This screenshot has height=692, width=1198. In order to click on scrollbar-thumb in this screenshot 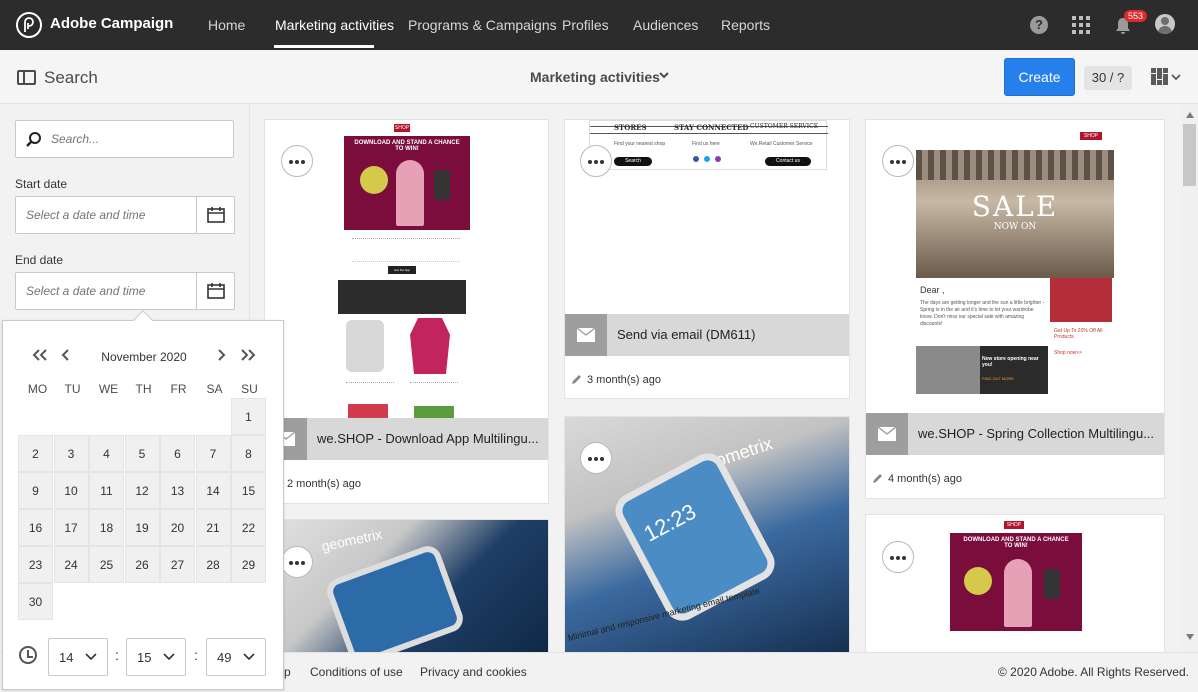, I will do `click(1189, 155)`.